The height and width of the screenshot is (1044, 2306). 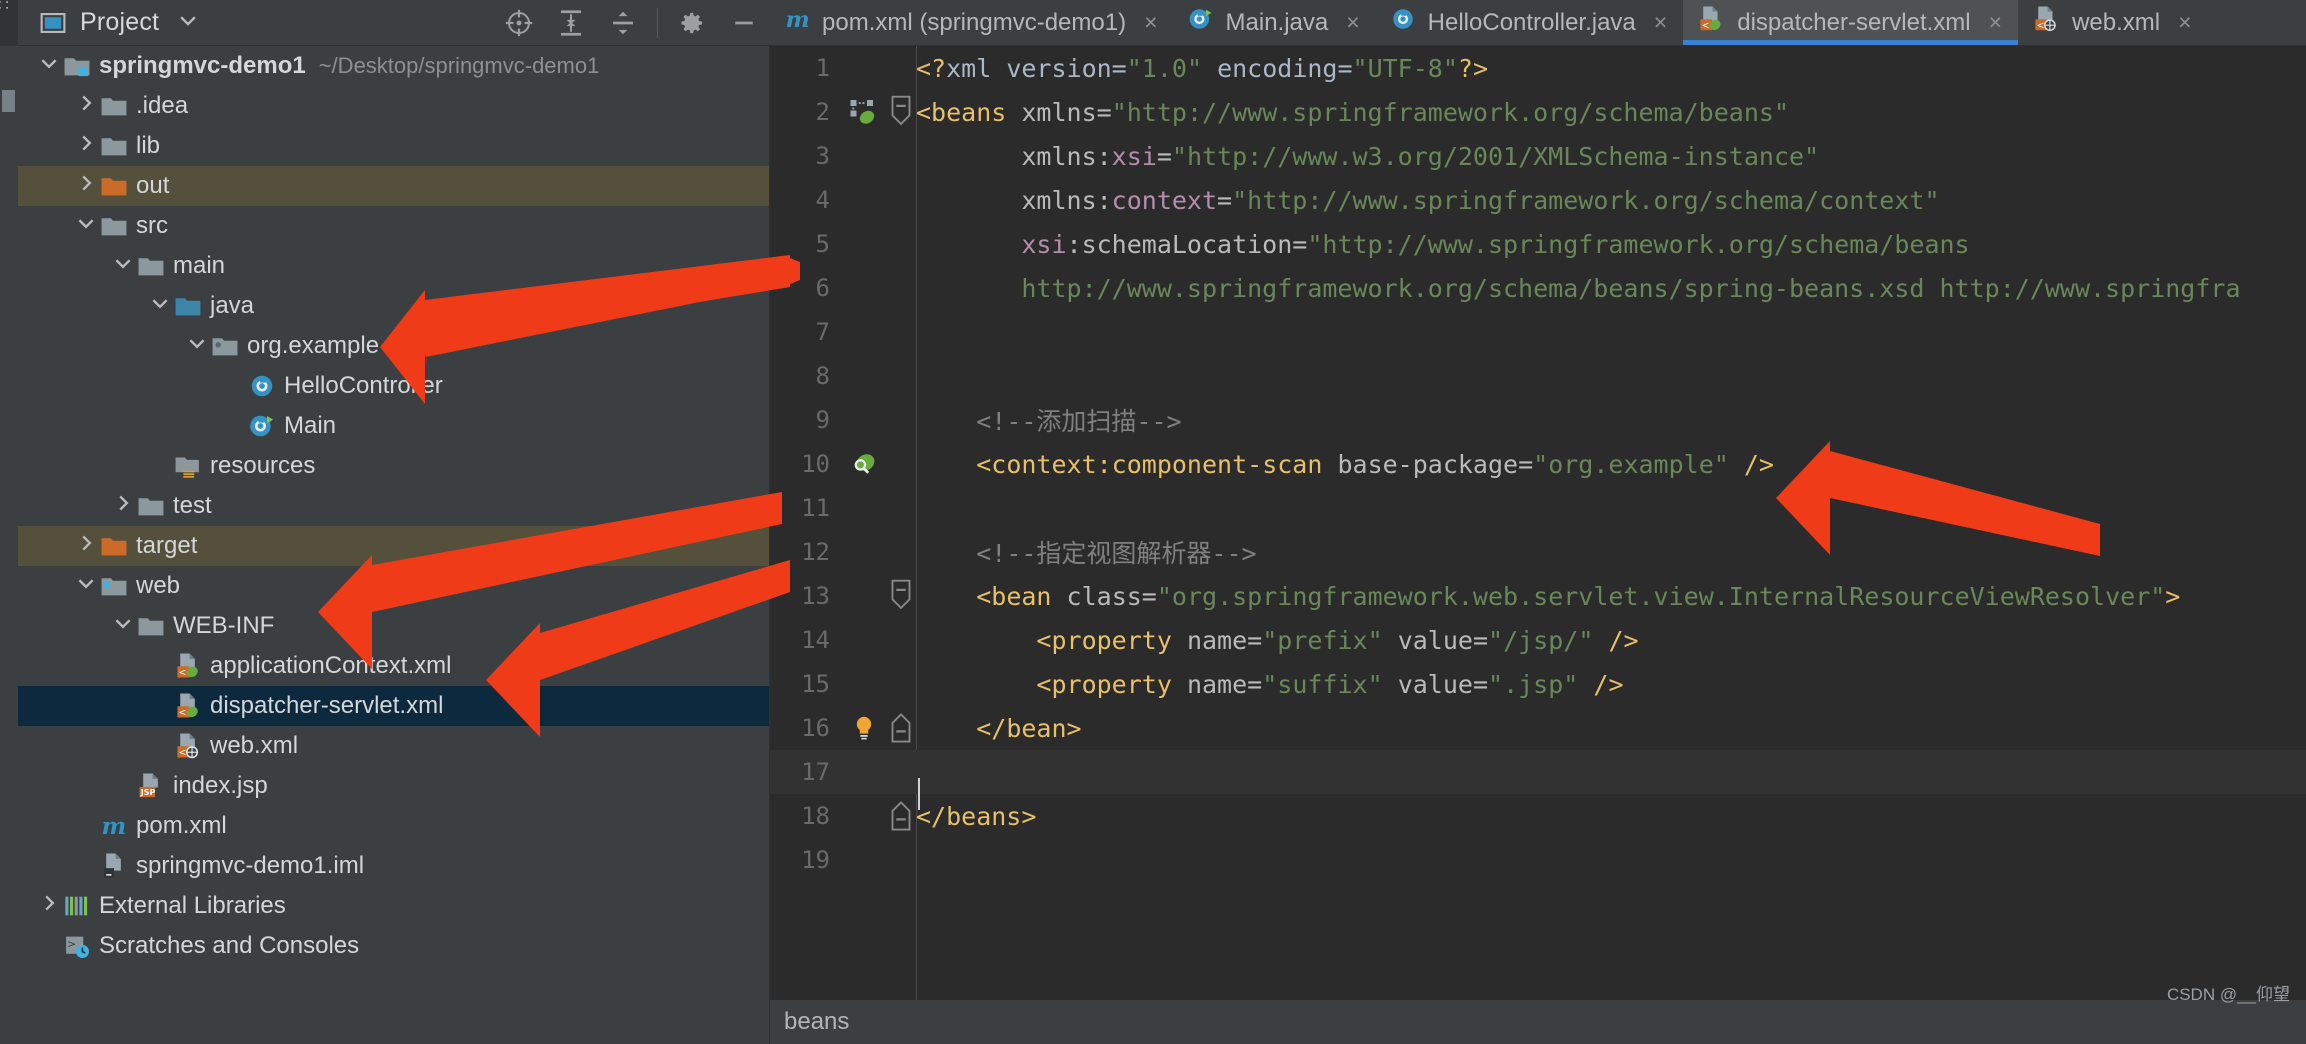 What do you see at coordinates (1472, 68) in the screenshot?
I see `code-token: ?>` at bounding box center [1472, 68].